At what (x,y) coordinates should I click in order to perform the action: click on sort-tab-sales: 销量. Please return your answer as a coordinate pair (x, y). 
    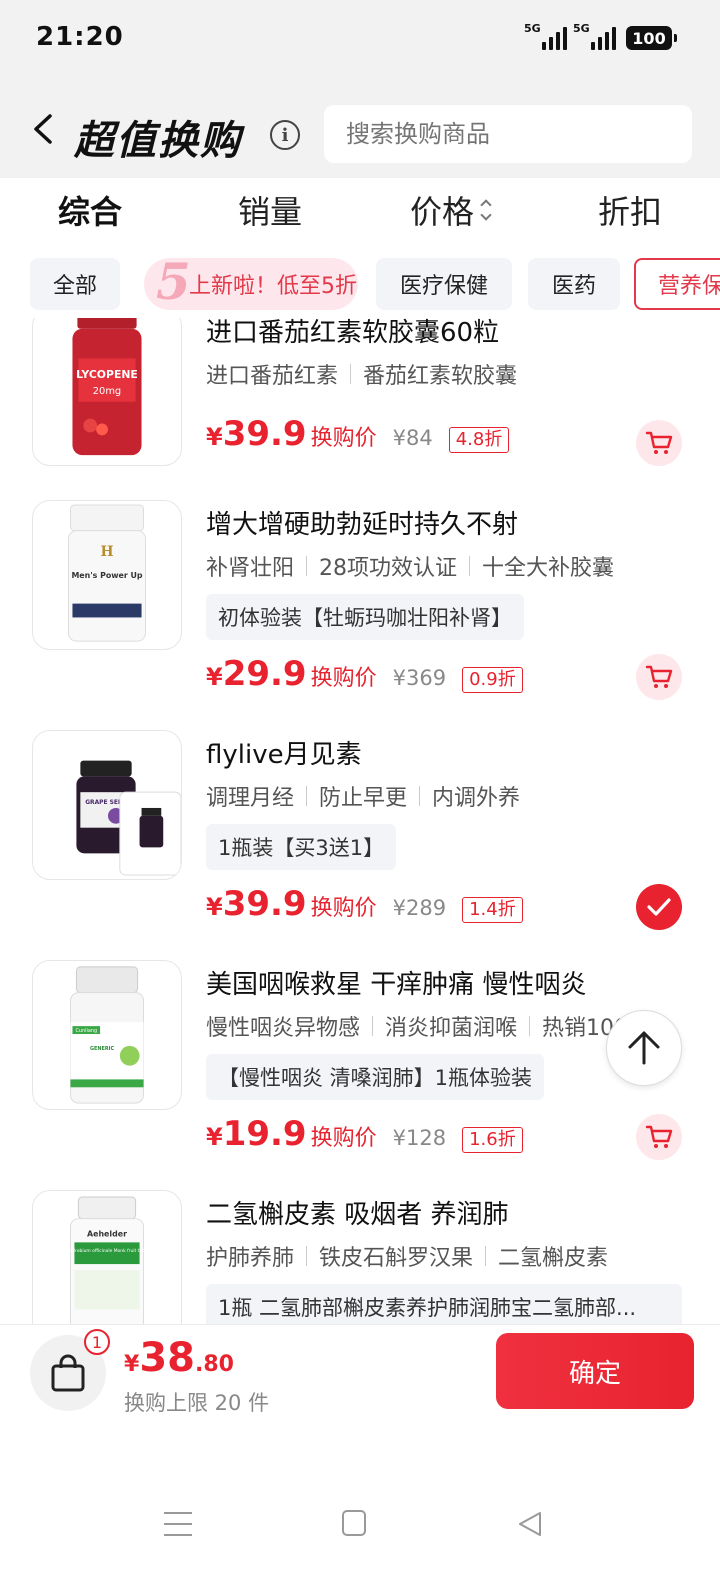
    Looking at the image, I should click on (270, 210).